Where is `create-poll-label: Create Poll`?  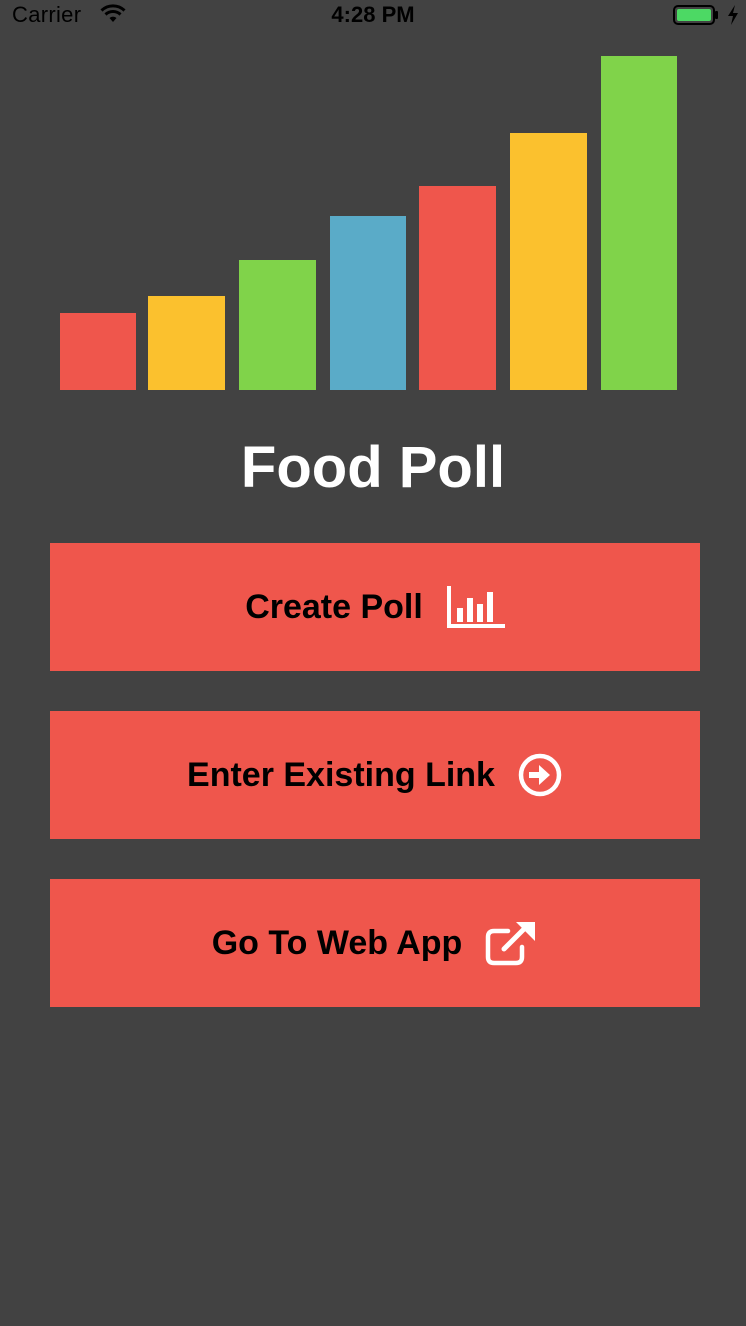
create-poll-label: Create Poll is located at coordinates (334, 606).